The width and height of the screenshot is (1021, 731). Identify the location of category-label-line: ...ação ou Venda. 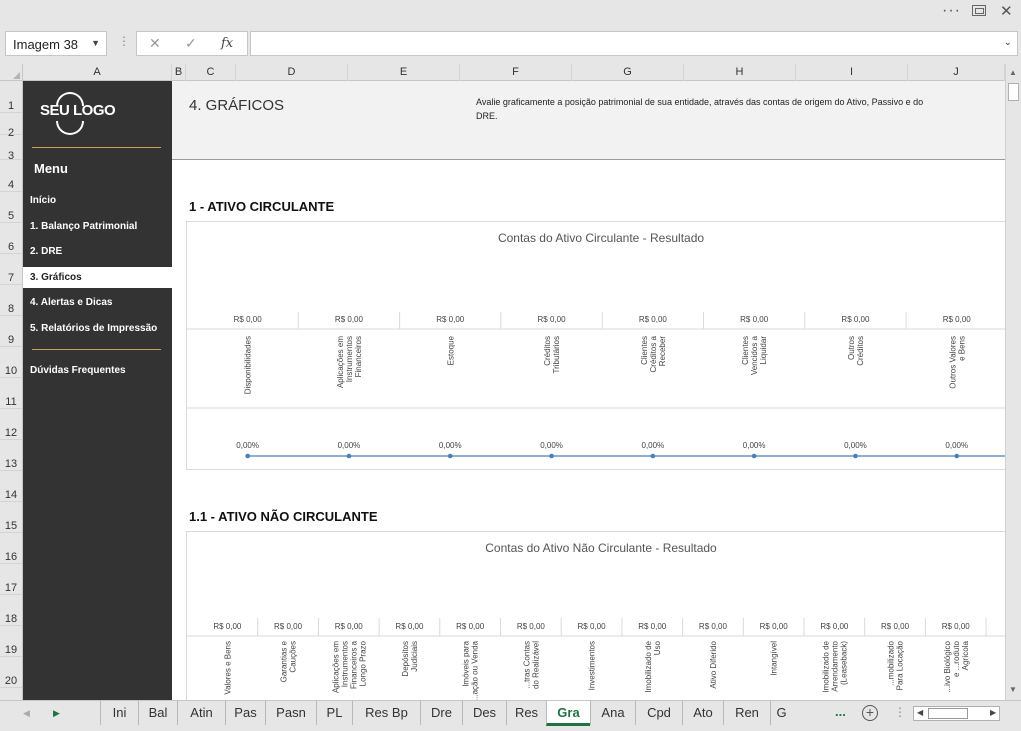
(475, 670).